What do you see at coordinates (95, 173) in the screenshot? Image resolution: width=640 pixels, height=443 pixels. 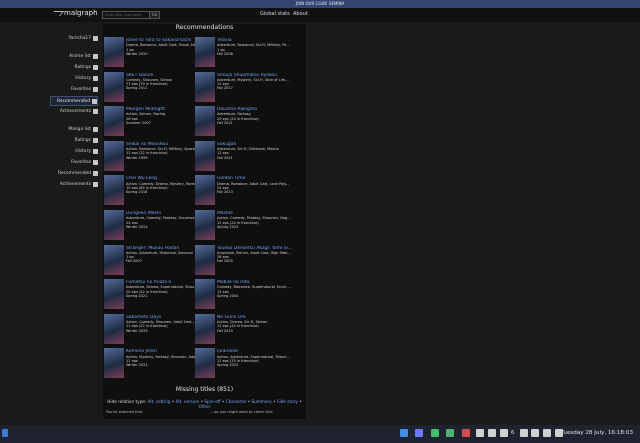 I see `recommended-icon` at bounding box center [95, 173].